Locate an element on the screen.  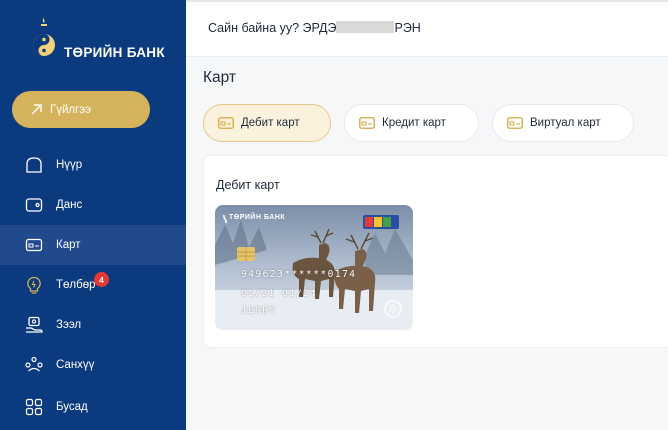
sidebar-item-loans: Зээл is located at coordinates (93, 325).